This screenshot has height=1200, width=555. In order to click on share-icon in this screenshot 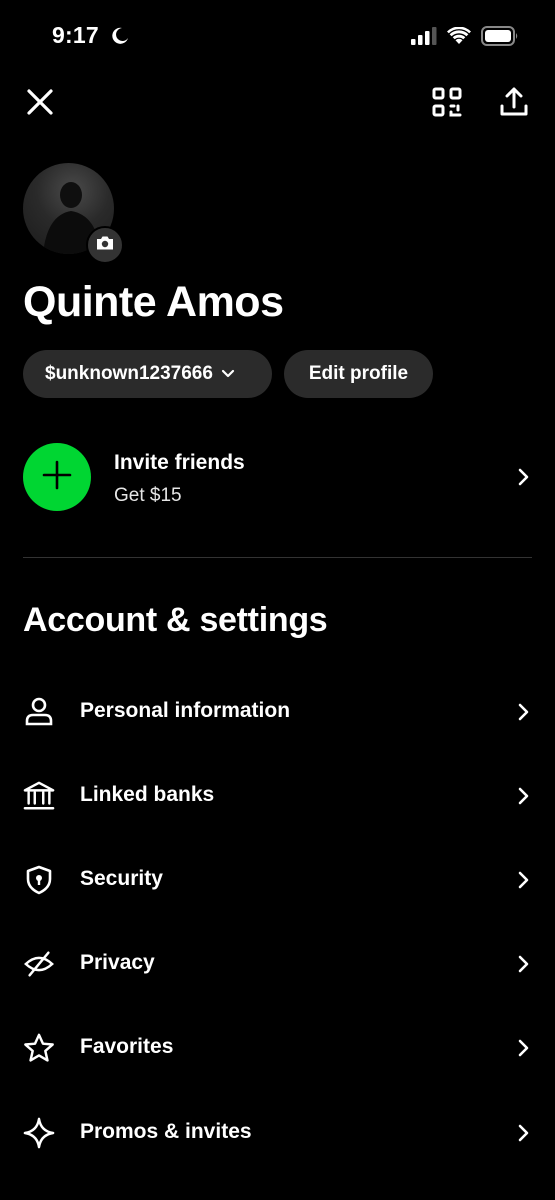, I will do `click(514, 104)`.